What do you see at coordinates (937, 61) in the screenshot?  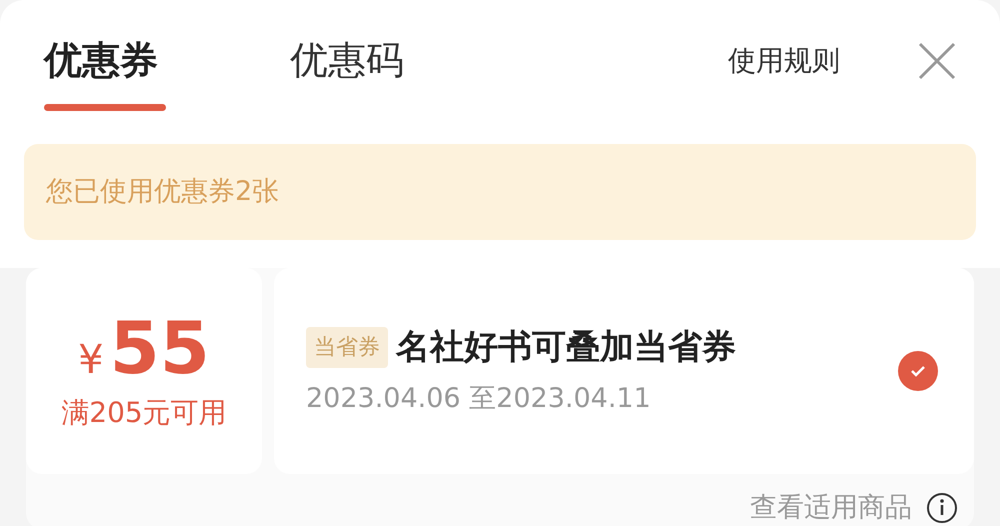 I see `close-icon` at bounding box center [937, 61].